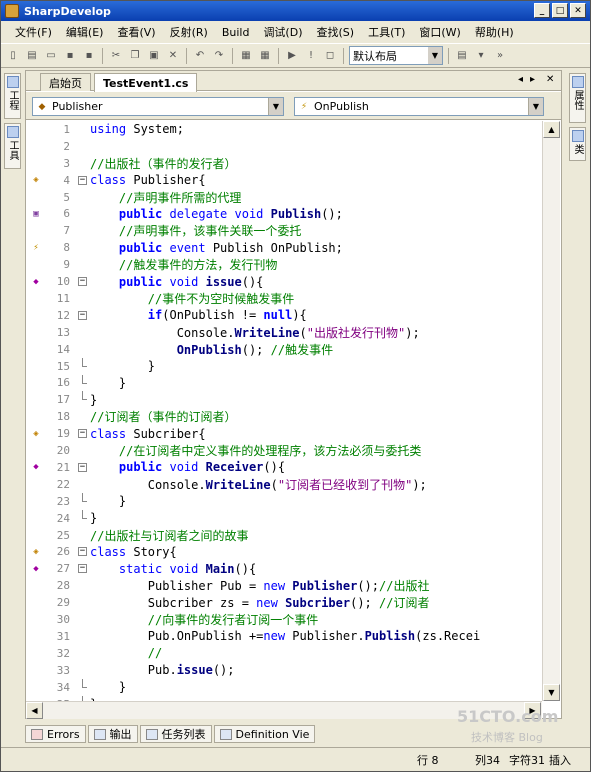 This screenshot has height=772, width=591. What do you see at coordinates (284, 197) in the screenshot?
I see `code-line: 5 //声明事件所需的代理` at bounding box center [284, 197].